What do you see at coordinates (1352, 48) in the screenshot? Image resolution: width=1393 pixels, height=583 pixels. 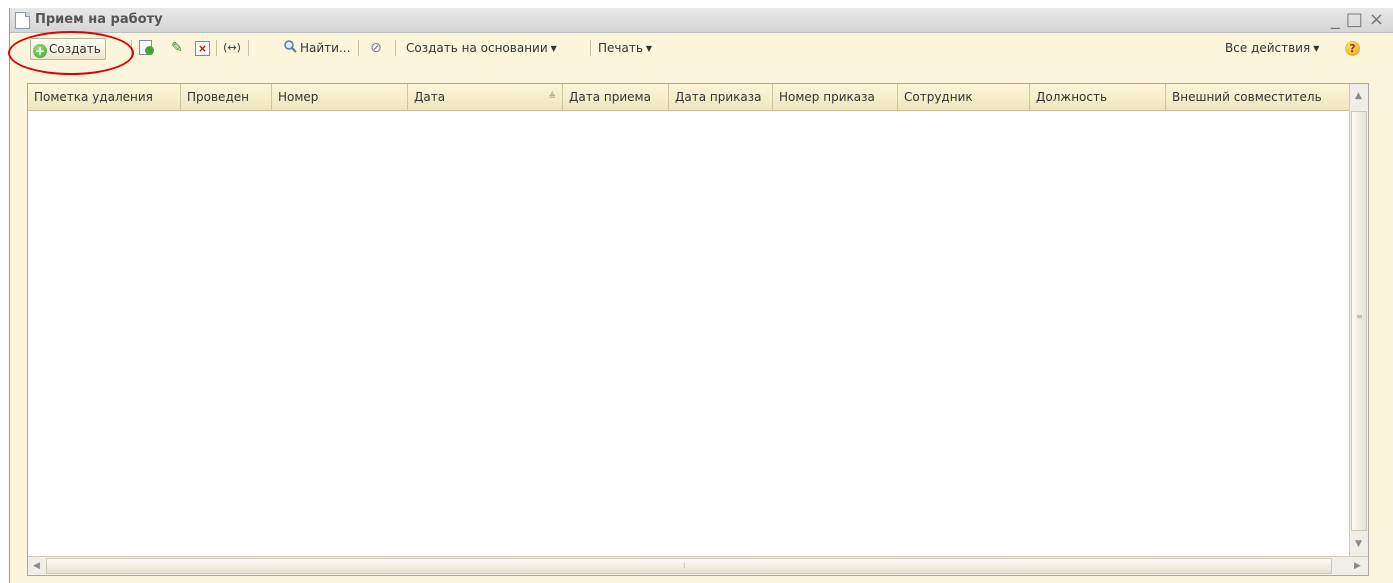 I see `help-icon: ?` at bounding box center [1352, 48].